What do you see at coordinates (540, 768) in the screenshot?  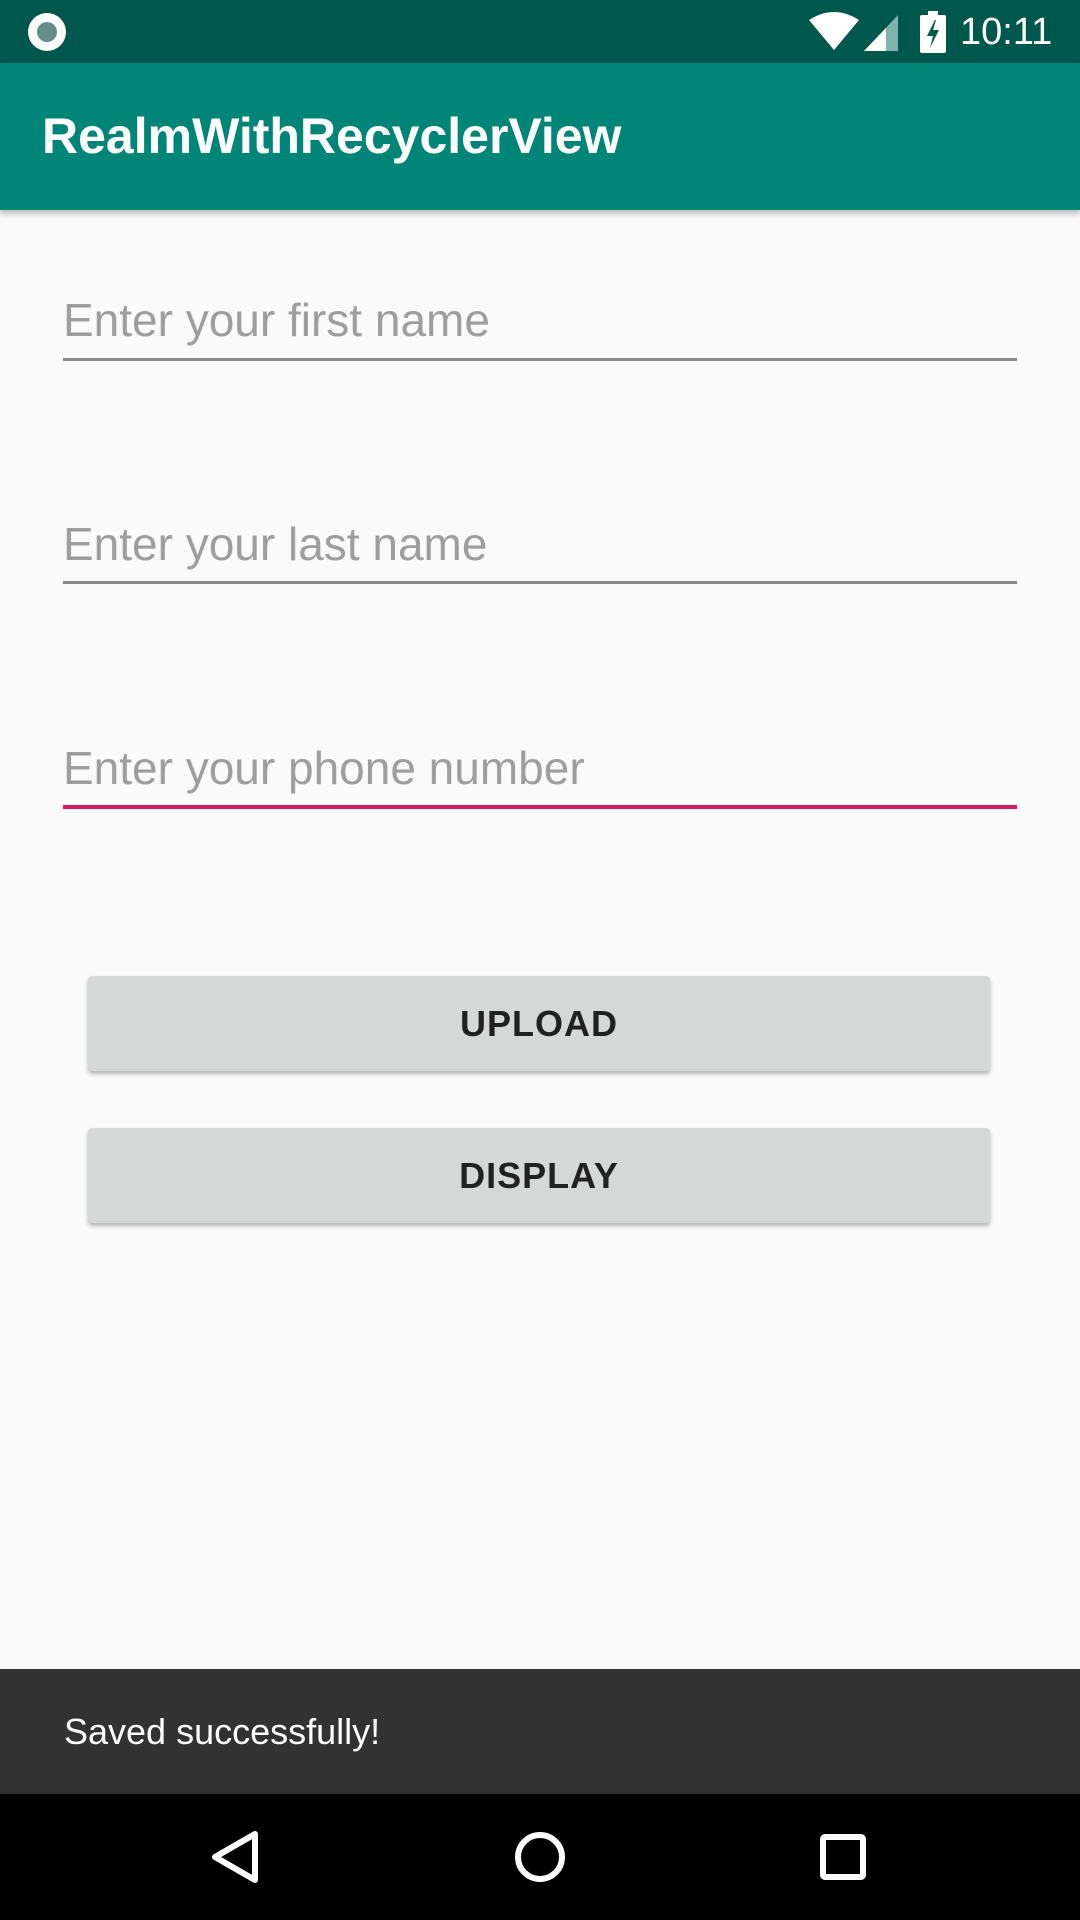 I see `phone-number-input` at bounding box center [540, 768].